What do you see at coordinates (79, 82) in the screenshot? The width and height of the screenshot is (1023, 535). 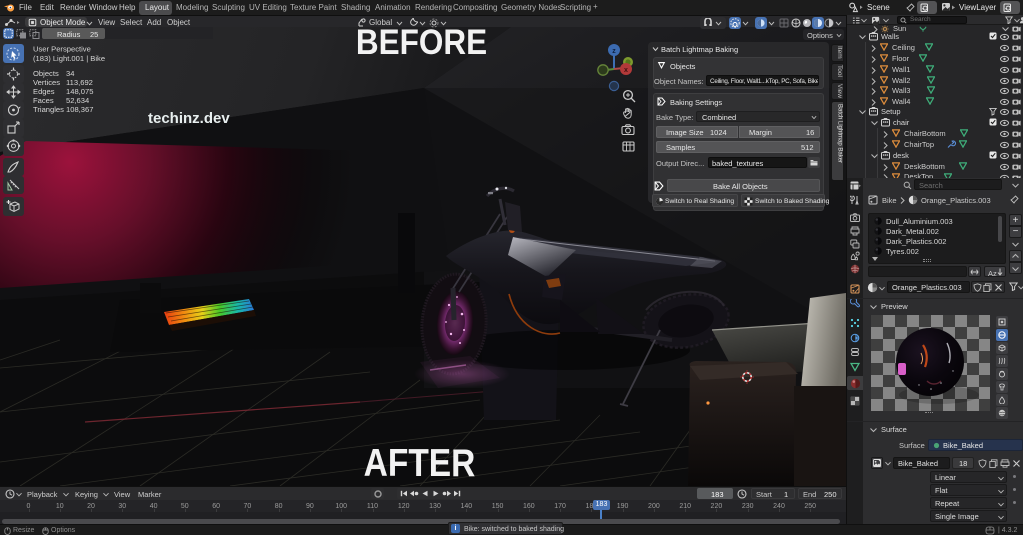 I see `svg-text: 113,692` at bounding box center [79, 82].